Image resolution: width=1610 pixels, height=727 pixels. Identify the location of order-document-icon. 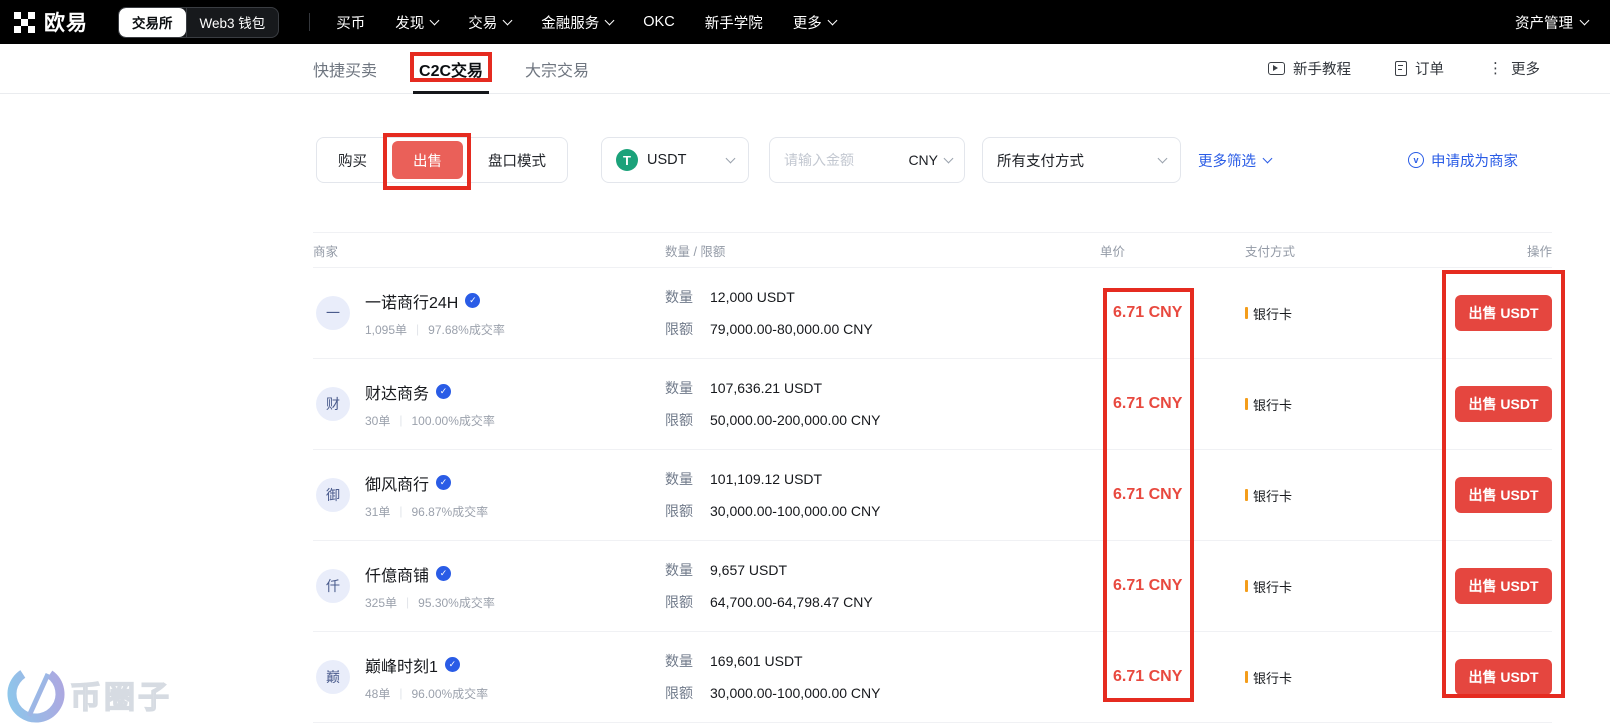
(1401, 68).